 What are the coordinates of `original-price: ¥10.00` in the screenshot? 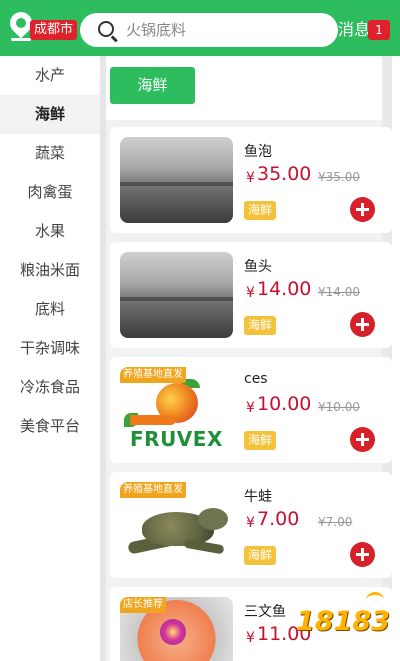 It's located at (339, 407).